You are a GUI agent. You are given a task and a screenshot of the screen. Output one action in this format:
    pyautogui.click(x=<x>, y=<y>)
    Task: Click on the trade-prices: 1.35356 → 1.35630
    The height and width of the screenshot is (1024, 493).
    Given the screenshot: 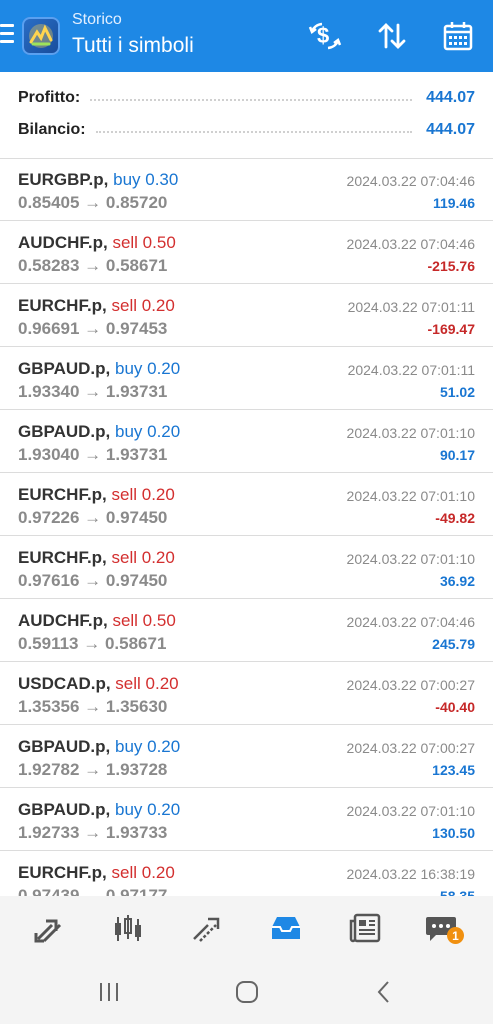 What is the action you would take?
    pyautogui.click(x=93, y=706)
    